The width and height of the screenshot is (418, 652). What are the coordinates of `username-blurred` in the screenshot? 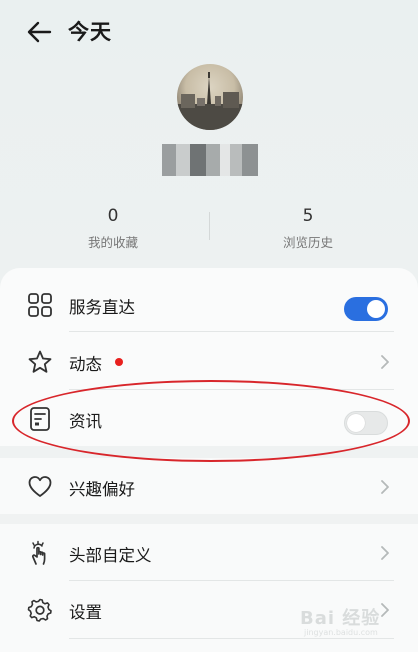 It's located at (210, 160).